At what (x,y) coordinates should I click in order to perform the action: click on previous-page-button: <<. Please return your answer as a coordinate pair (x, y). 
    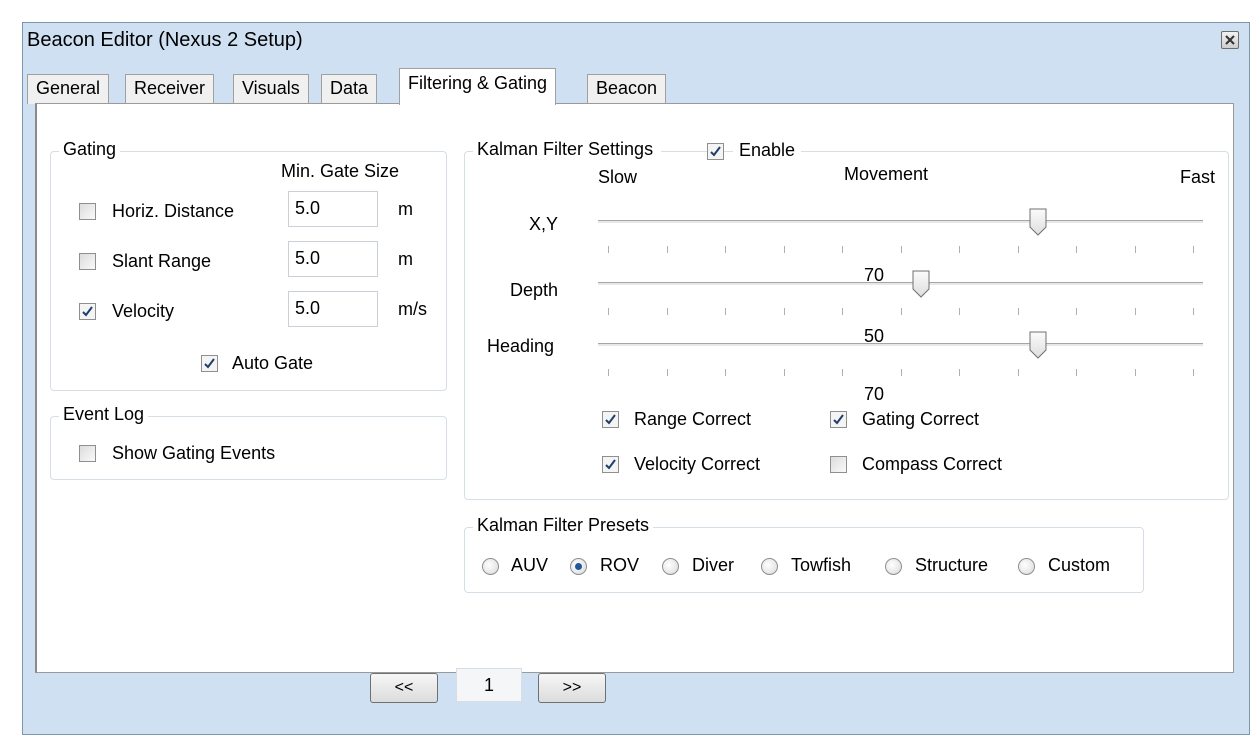
    Looking at the image, I should click on (404, 688).